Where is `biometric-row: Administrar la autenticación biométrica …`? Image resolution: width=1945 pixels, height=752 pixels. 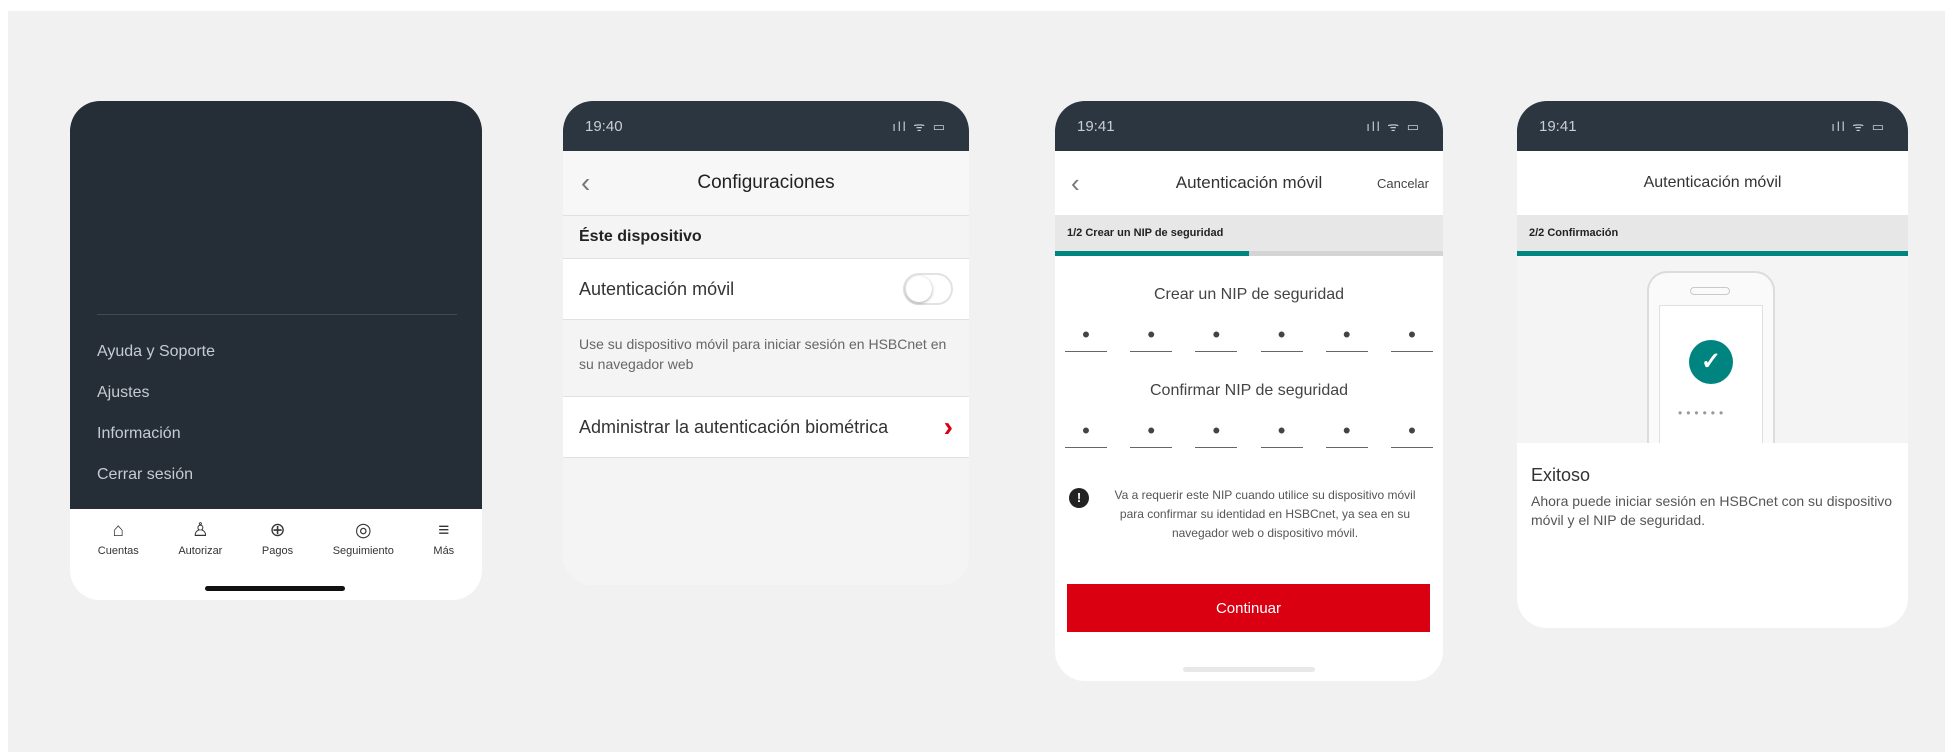
biometric-row: Administrar la autenticación biométrica … is located at coordinates (766, 427).